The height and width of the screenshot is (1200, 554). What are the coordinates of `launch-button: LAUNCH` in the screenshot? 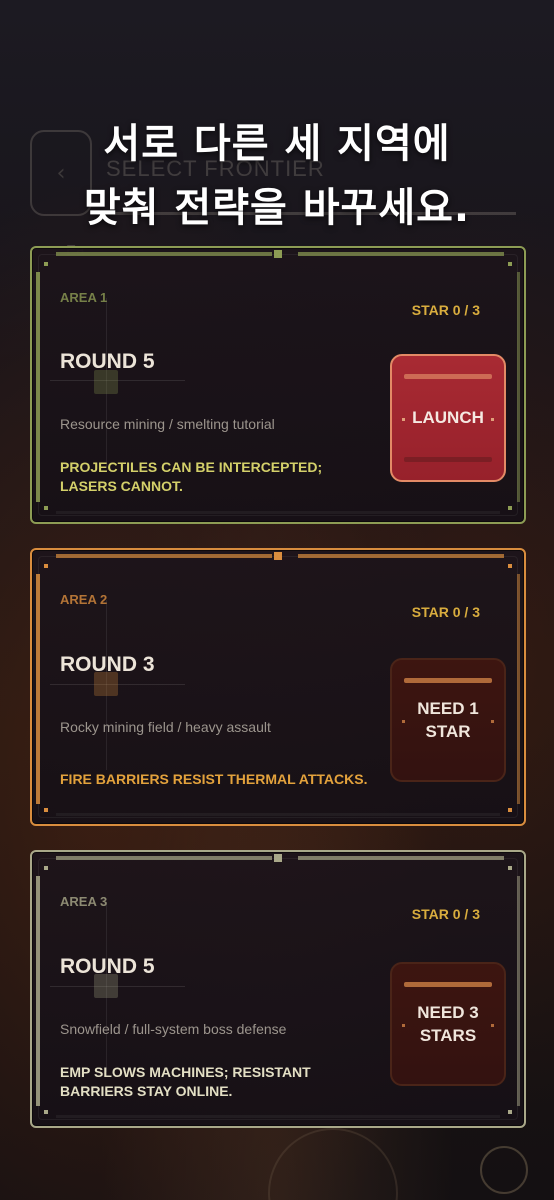 It's located at (448, 418).